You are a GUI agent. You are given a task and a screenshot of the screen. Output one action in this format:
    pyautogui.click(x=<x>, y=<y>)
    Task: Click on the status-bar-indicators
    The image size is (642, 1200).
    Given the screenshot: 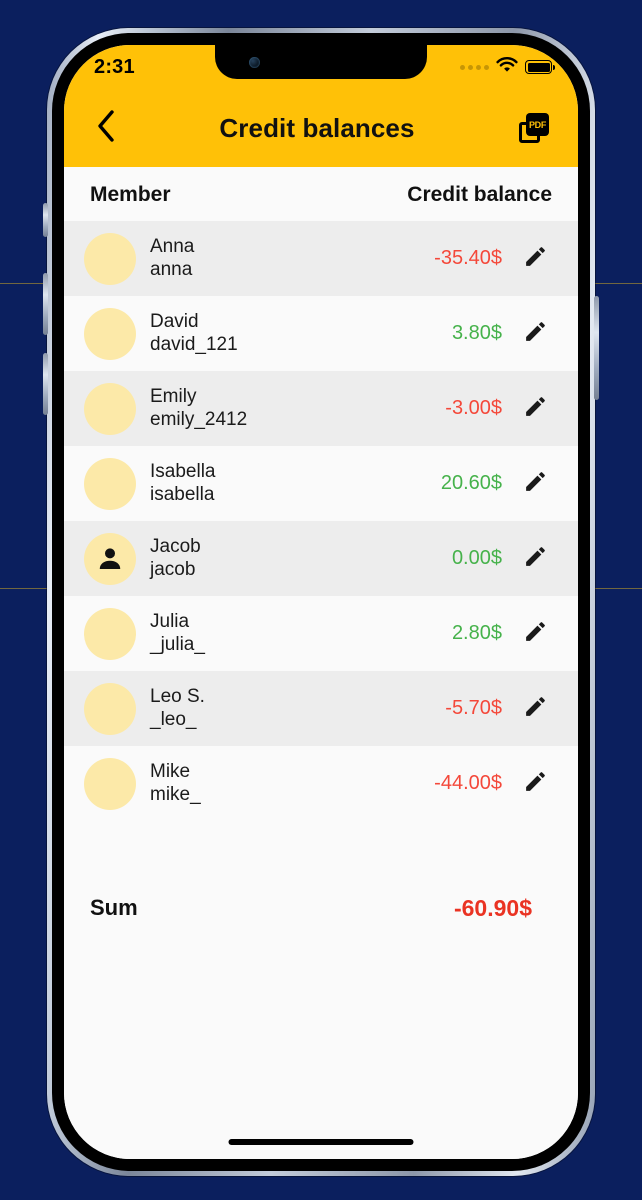 What is the action you would take?
    pyautogui.click(x=508, y=67)
    